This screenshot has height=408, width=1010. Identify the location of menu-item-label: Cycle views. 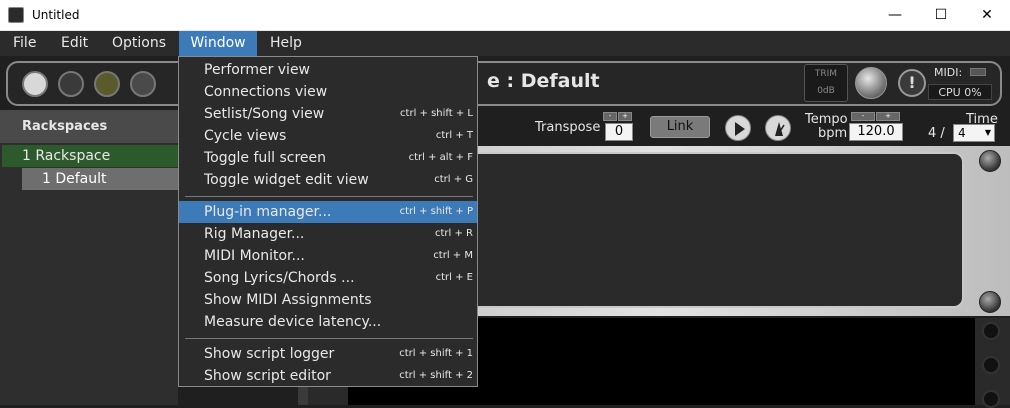
(245, 136).